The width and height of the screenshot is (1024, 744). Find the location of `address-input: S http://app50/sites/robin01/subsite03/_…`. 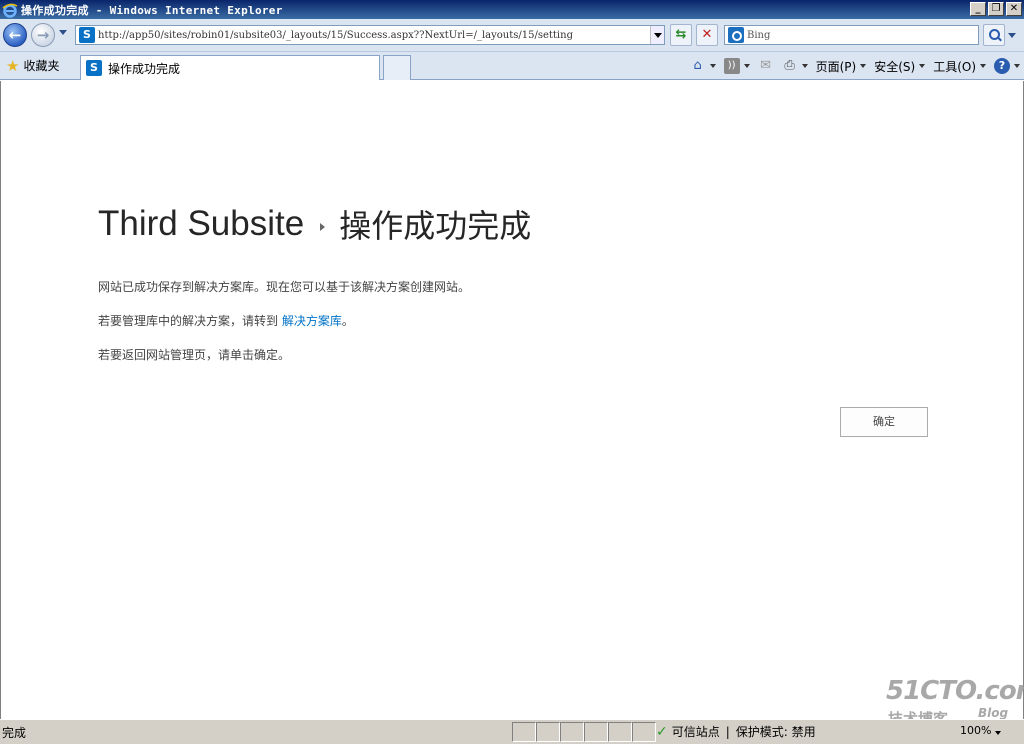

address-input: S http://app50/sites/robin01/subsite03/_… is located at coordinates (370, 35).